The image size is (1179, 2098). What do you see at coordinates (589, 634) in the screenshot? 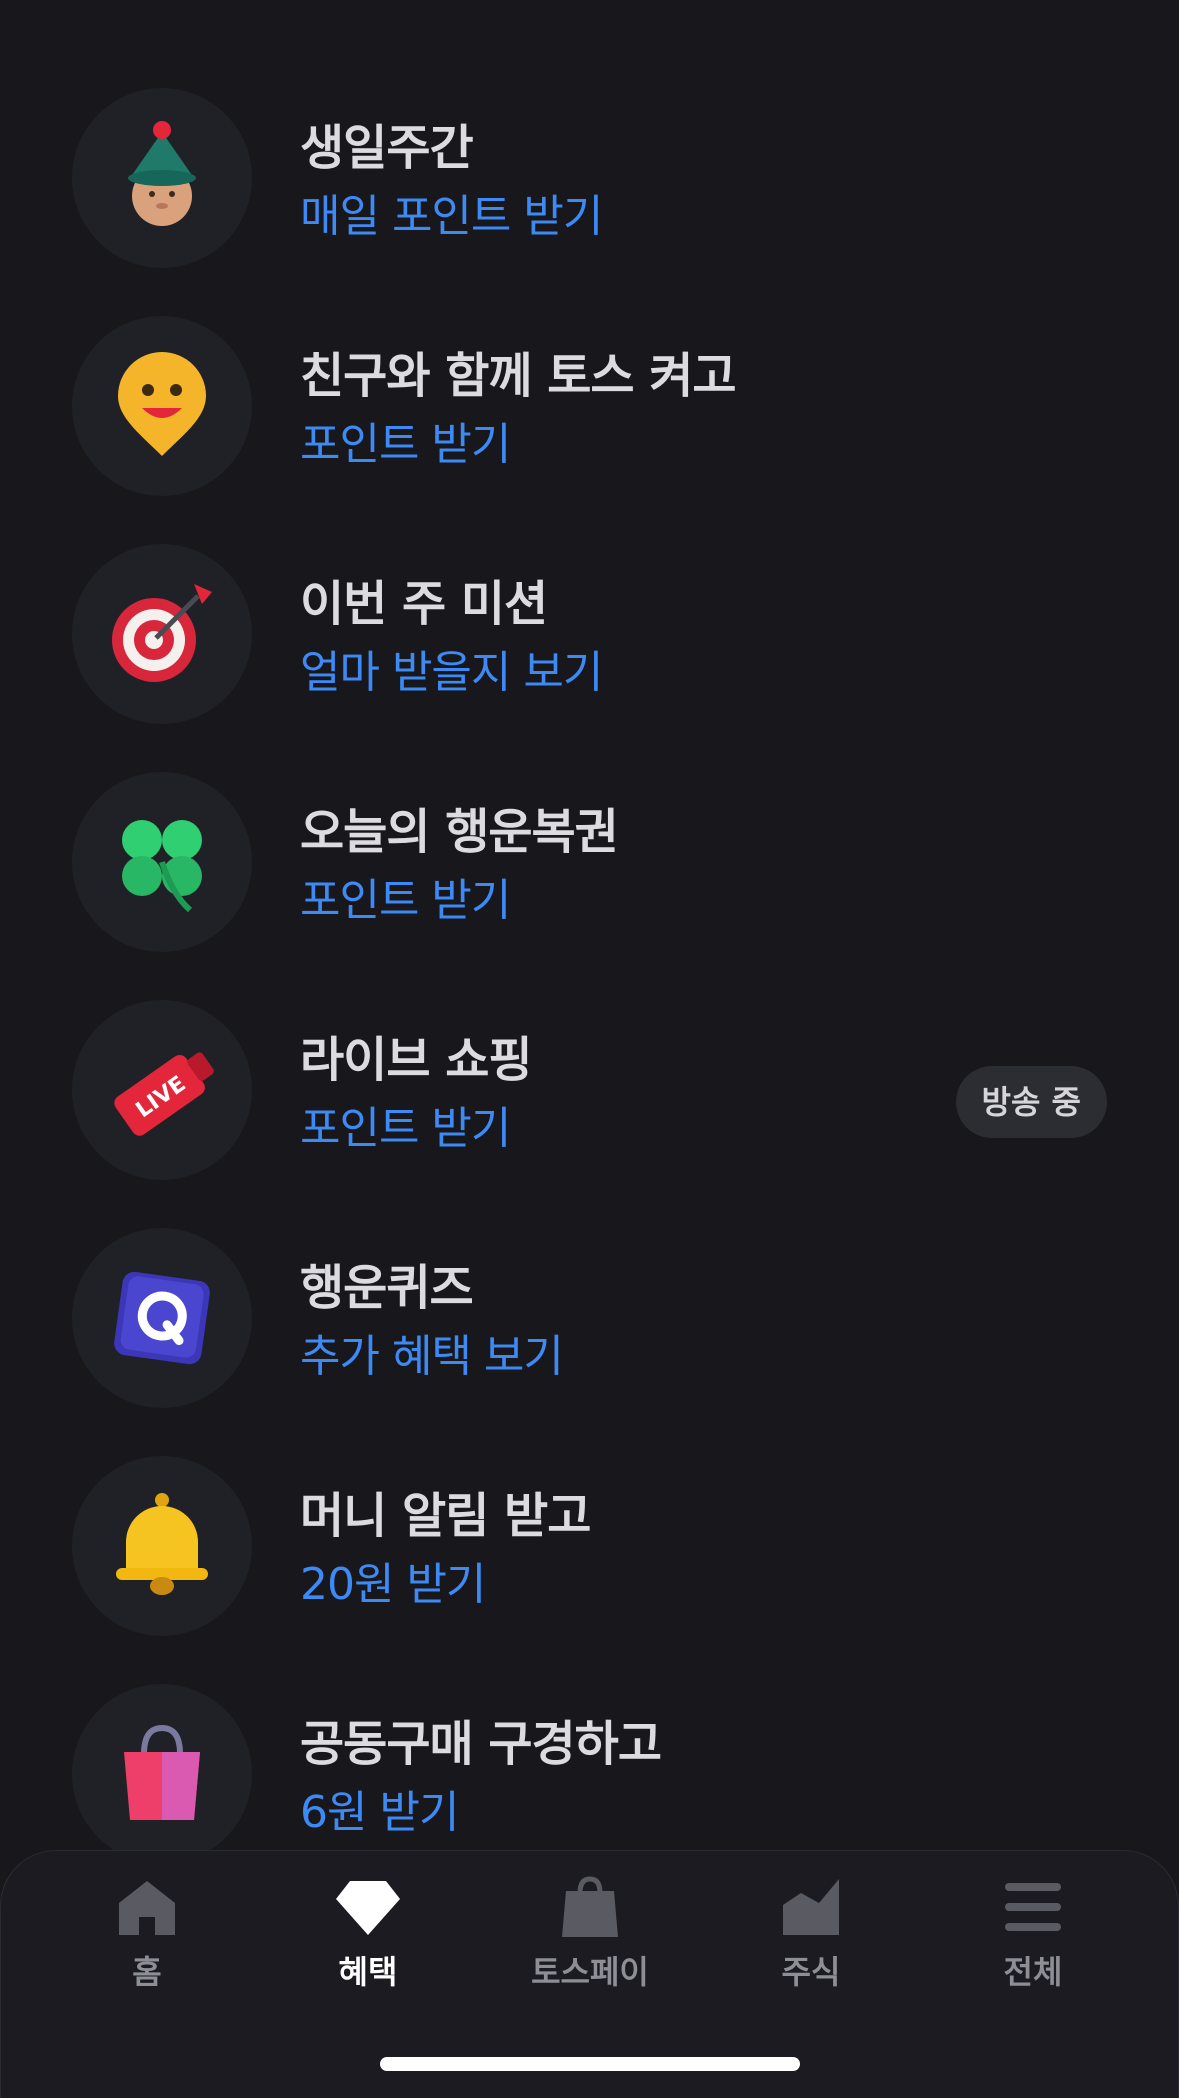
I see `list-item-weekly-mission: 이번 주 미션 얼마 받을지 보기` at bounding box center [589, 634].